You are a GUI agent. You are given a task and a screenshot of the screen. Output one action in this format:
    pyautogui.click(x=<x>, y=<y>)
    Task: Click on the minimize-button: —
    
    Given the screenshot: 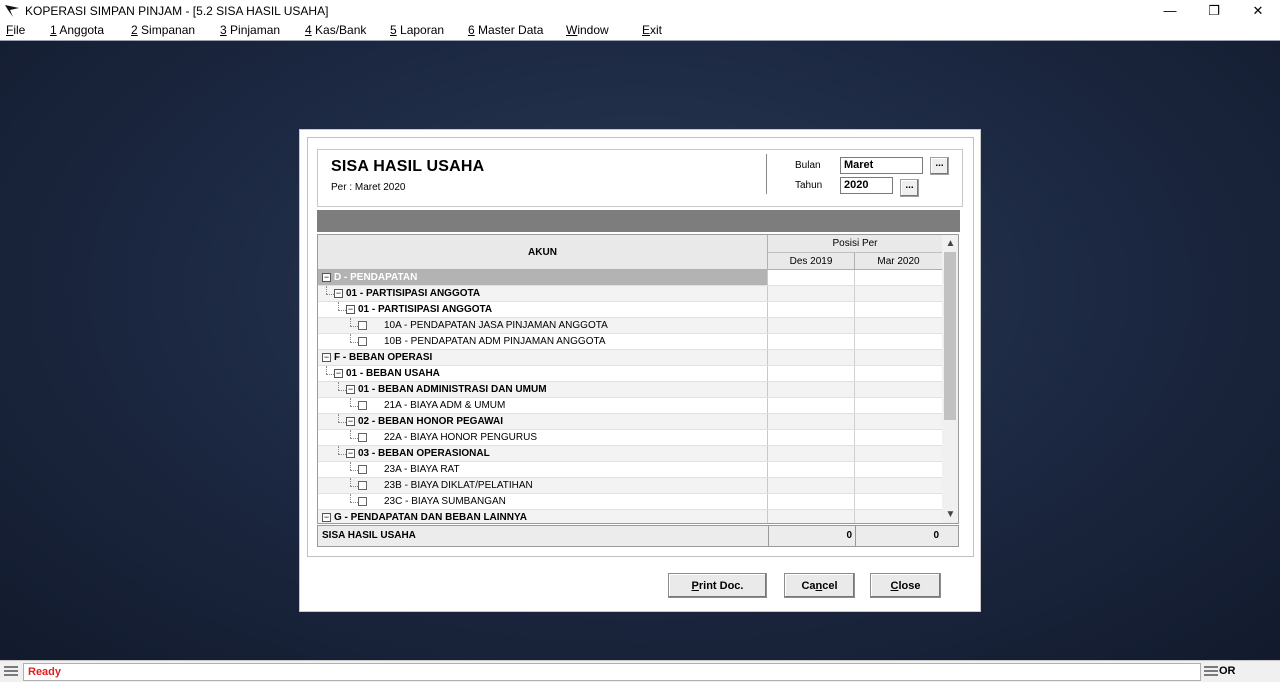 What is the action you would take?
    pyautogui.click(x=1170, y=10)
    